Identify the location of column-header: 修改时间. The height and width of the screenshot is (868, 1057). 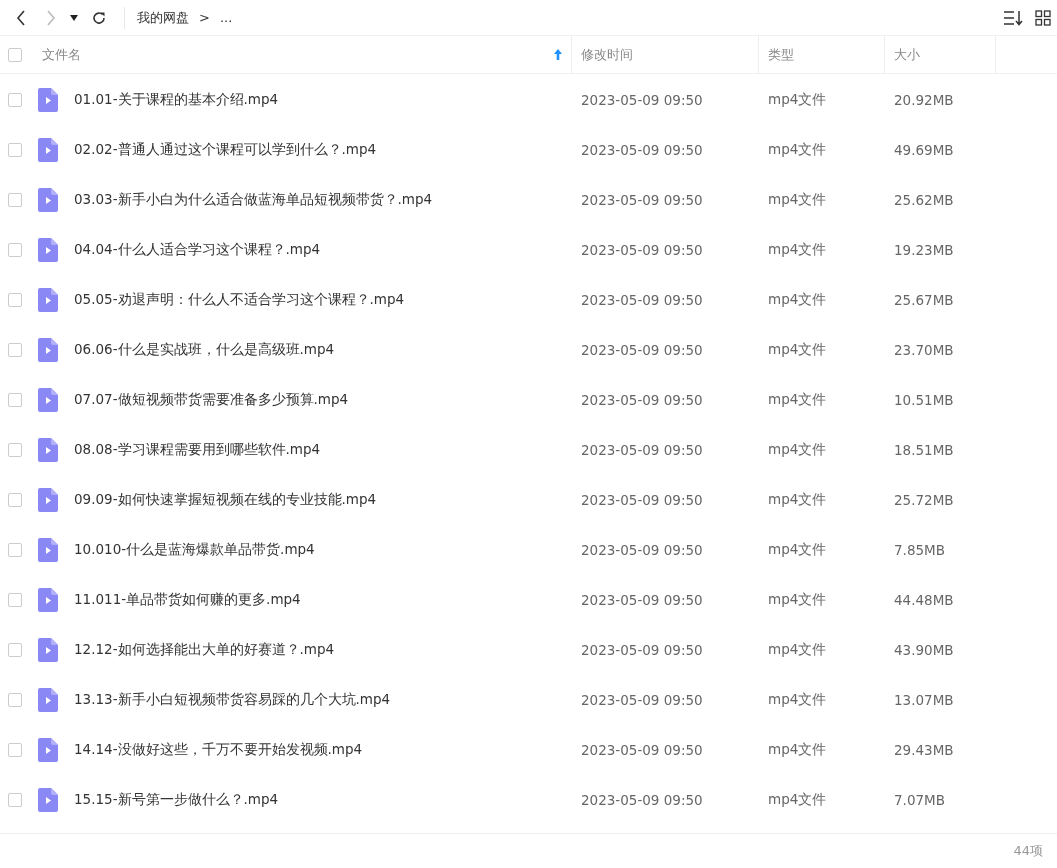
(607, 54).